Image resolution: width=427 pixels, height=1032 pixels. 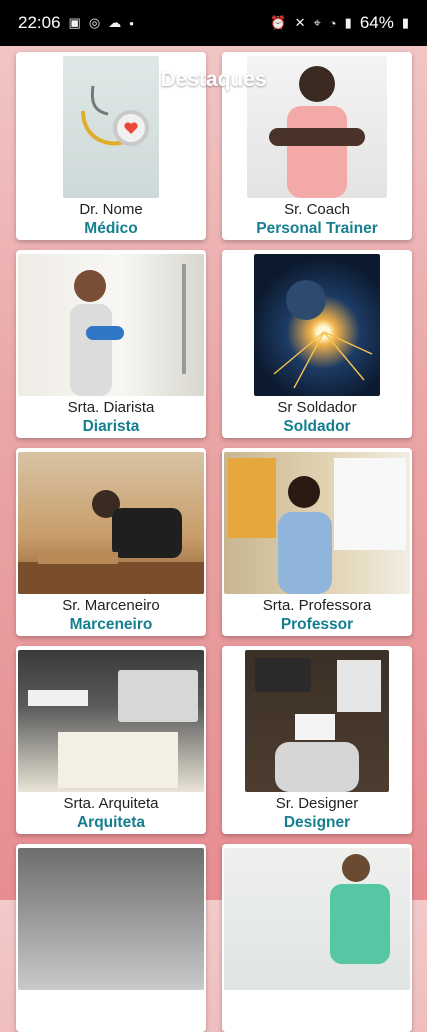 I want to click on card-partial-right, so click(x=317, y=938).